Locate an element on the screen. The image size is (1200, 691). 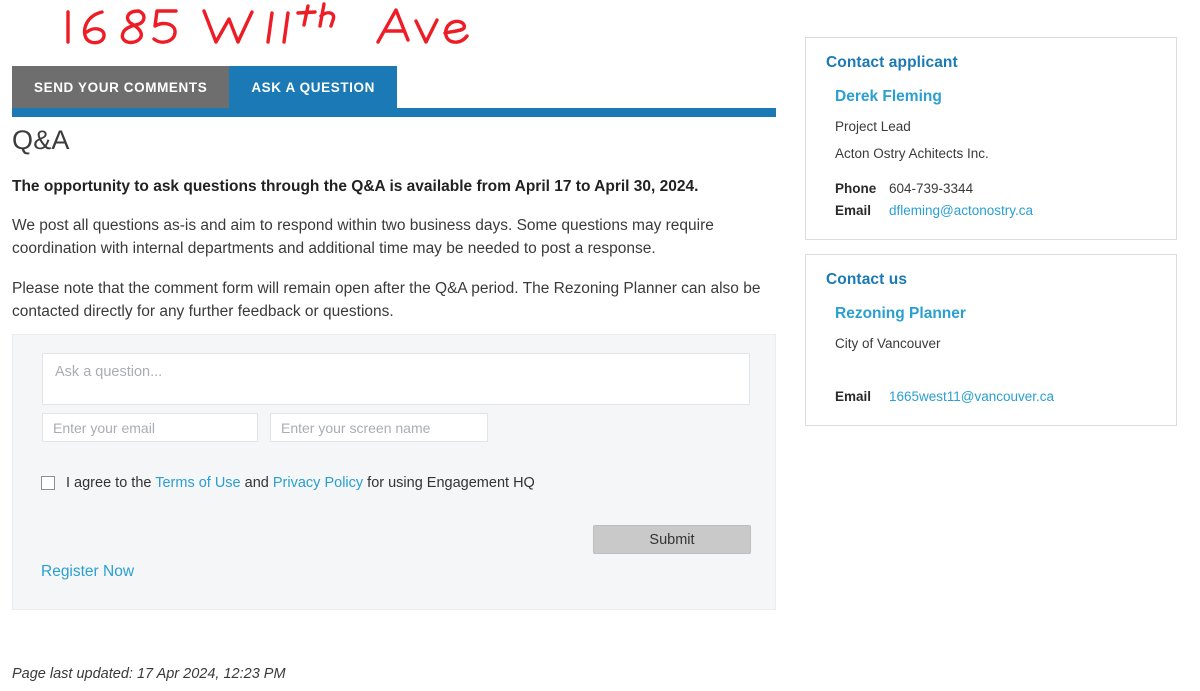
applicant-phone-value: 604-739-3344 is located at coordinates (931, 189).